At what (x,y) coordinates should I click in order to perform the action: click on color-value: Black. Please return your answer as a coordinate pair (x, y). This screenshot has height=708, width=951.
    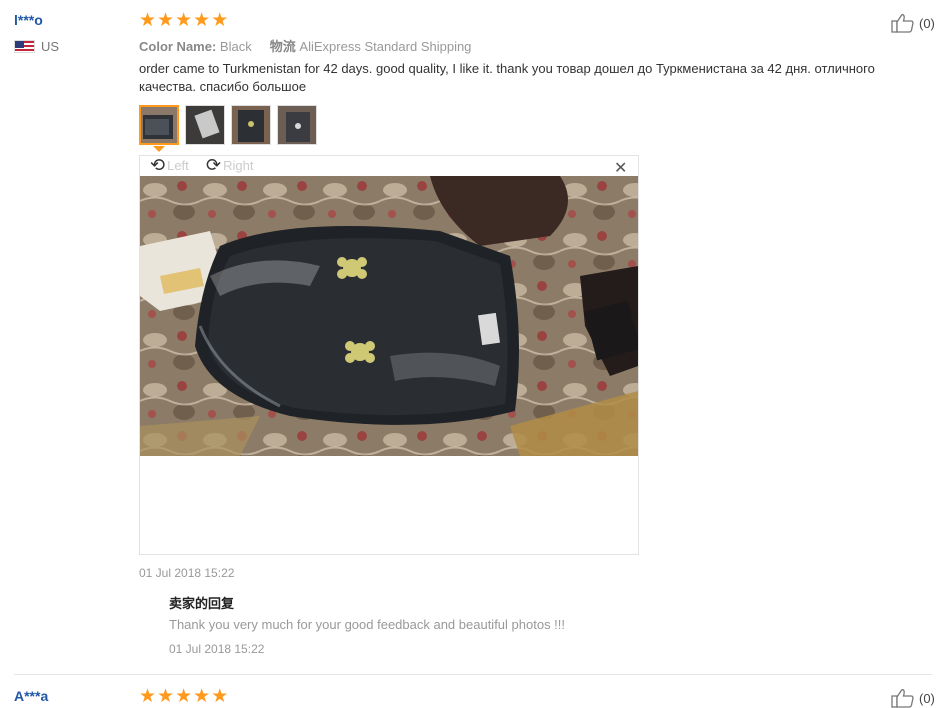
    Looking at the image, I should click on (235, 46).